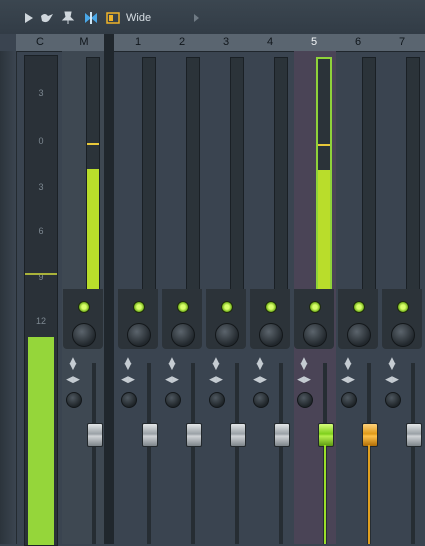  Describe the element at coordinates (226, 42) in the screenshot. I see `header-cell-3: 3` at that location.